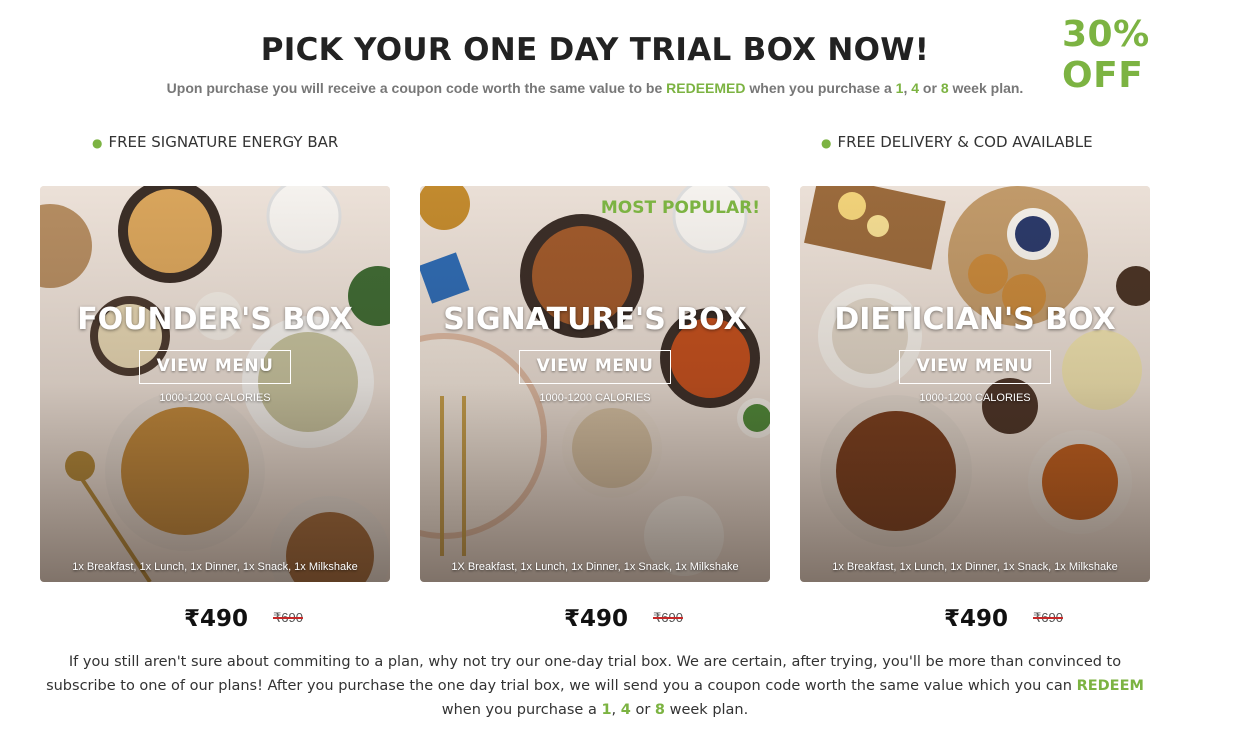 The height and width of the screenshot is (741, 1239). I want to click on footer-sep: ,, so click(616, 710).